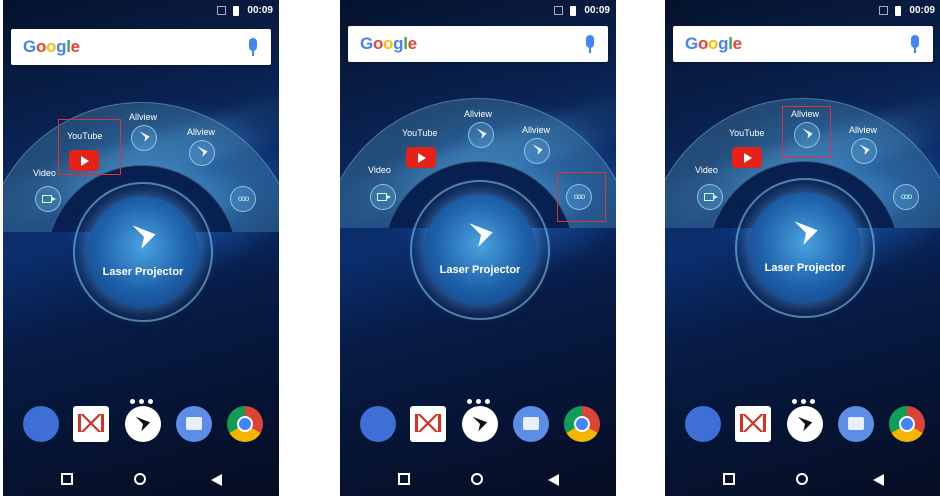 The image size is (940, 496). What do you see at coordinates (581, 197) in the screenshot?
I see `highlight-box-more` at bounding box center [581, 197].